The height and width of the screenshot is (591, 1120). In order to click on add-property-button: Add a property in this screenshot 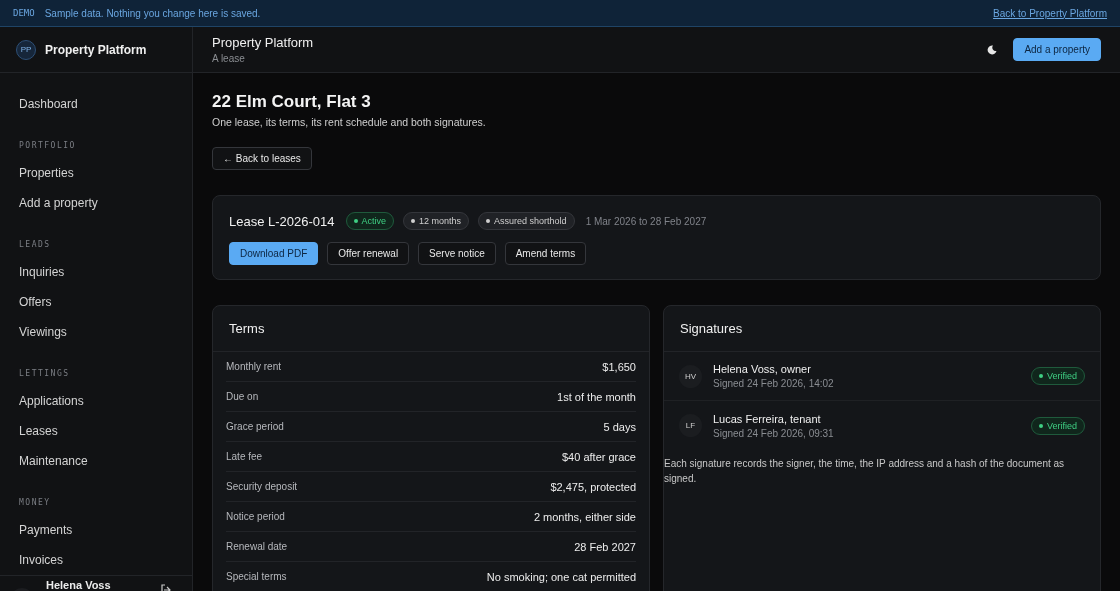, I will do `click(1057, 49)`.